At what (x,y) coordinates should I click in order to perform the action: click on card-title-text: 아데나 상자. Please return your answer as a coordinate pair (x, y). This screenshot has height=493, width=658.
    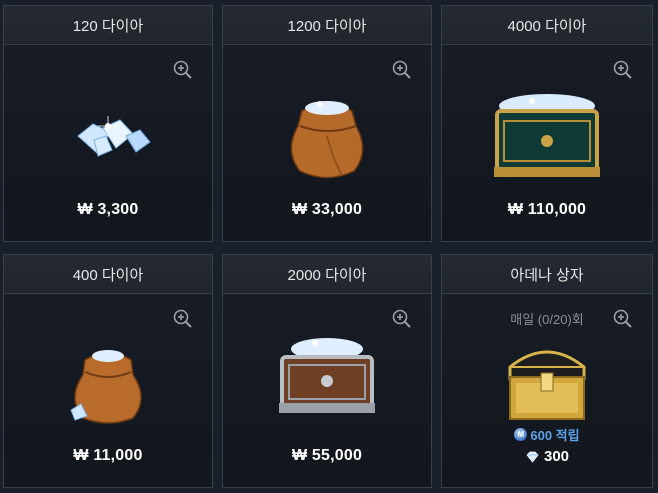
    Looking at the image, I should click on (547, 275).